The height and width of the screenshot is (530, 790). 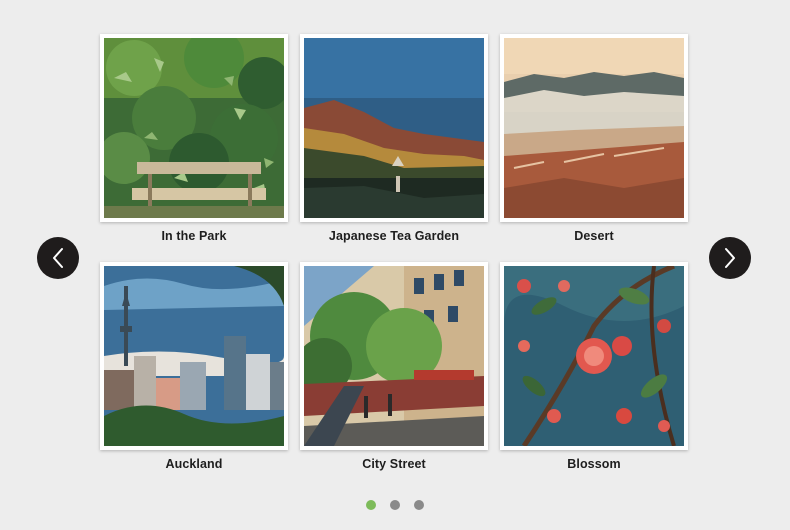 What do you see at coordinates (594, 236) in the screenshot?
I see `gallery-caption: Desert` at bounding box center [594, 236].